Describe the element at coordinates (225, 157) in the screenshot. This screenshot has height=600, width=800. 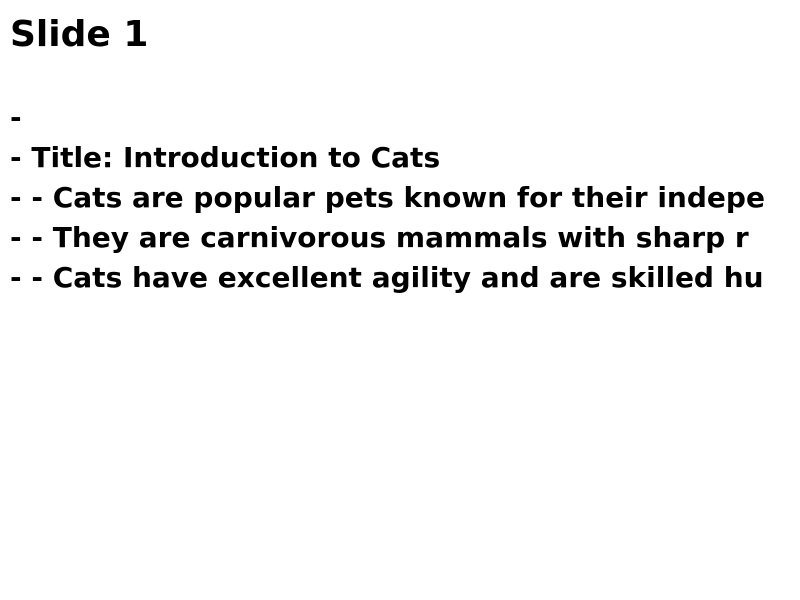
I see `bullet-line: - Title: Introduction to Cats` at that location.